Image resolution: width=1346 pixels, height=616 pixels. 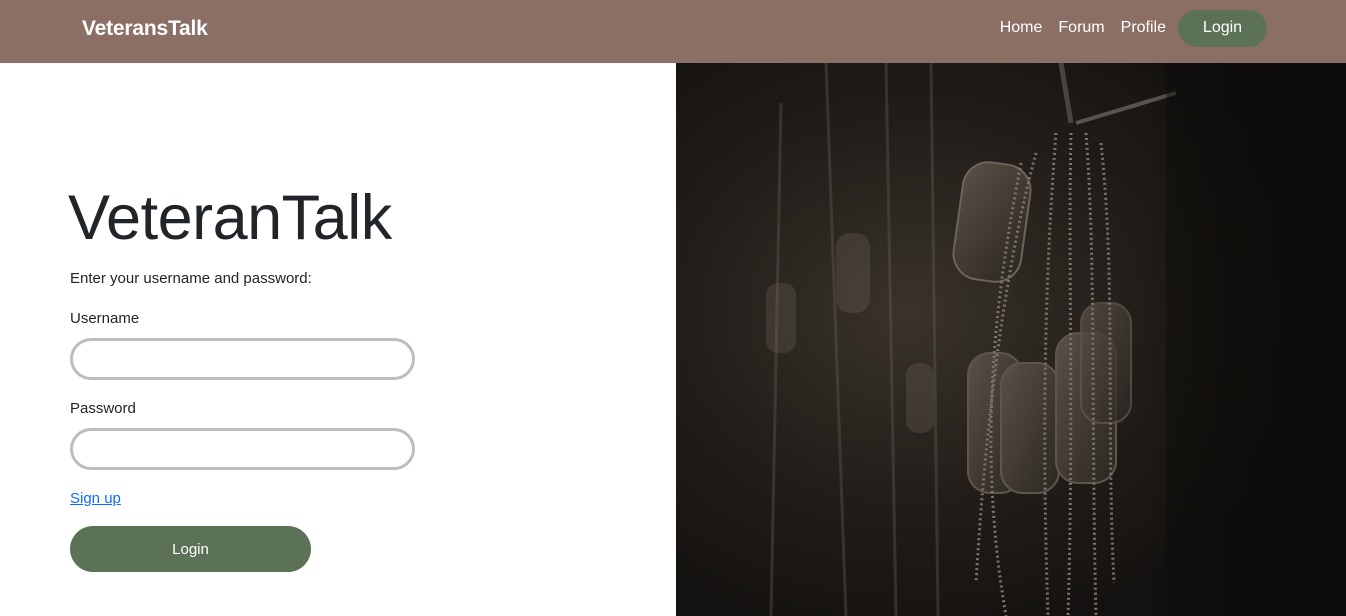 What do you see at coordinates (242, 359) in the screenshot?
I see `username-input` at bounding box center [242, 359].